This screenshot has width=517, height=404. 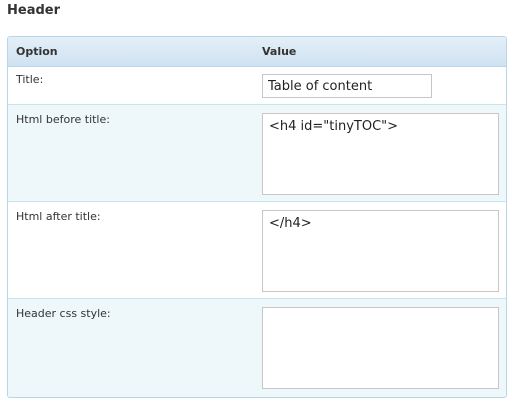 What do you see at coordinates (37, 51) in the screenshot?
I see `column-header-option: Option` at bounding box center [37, 51].